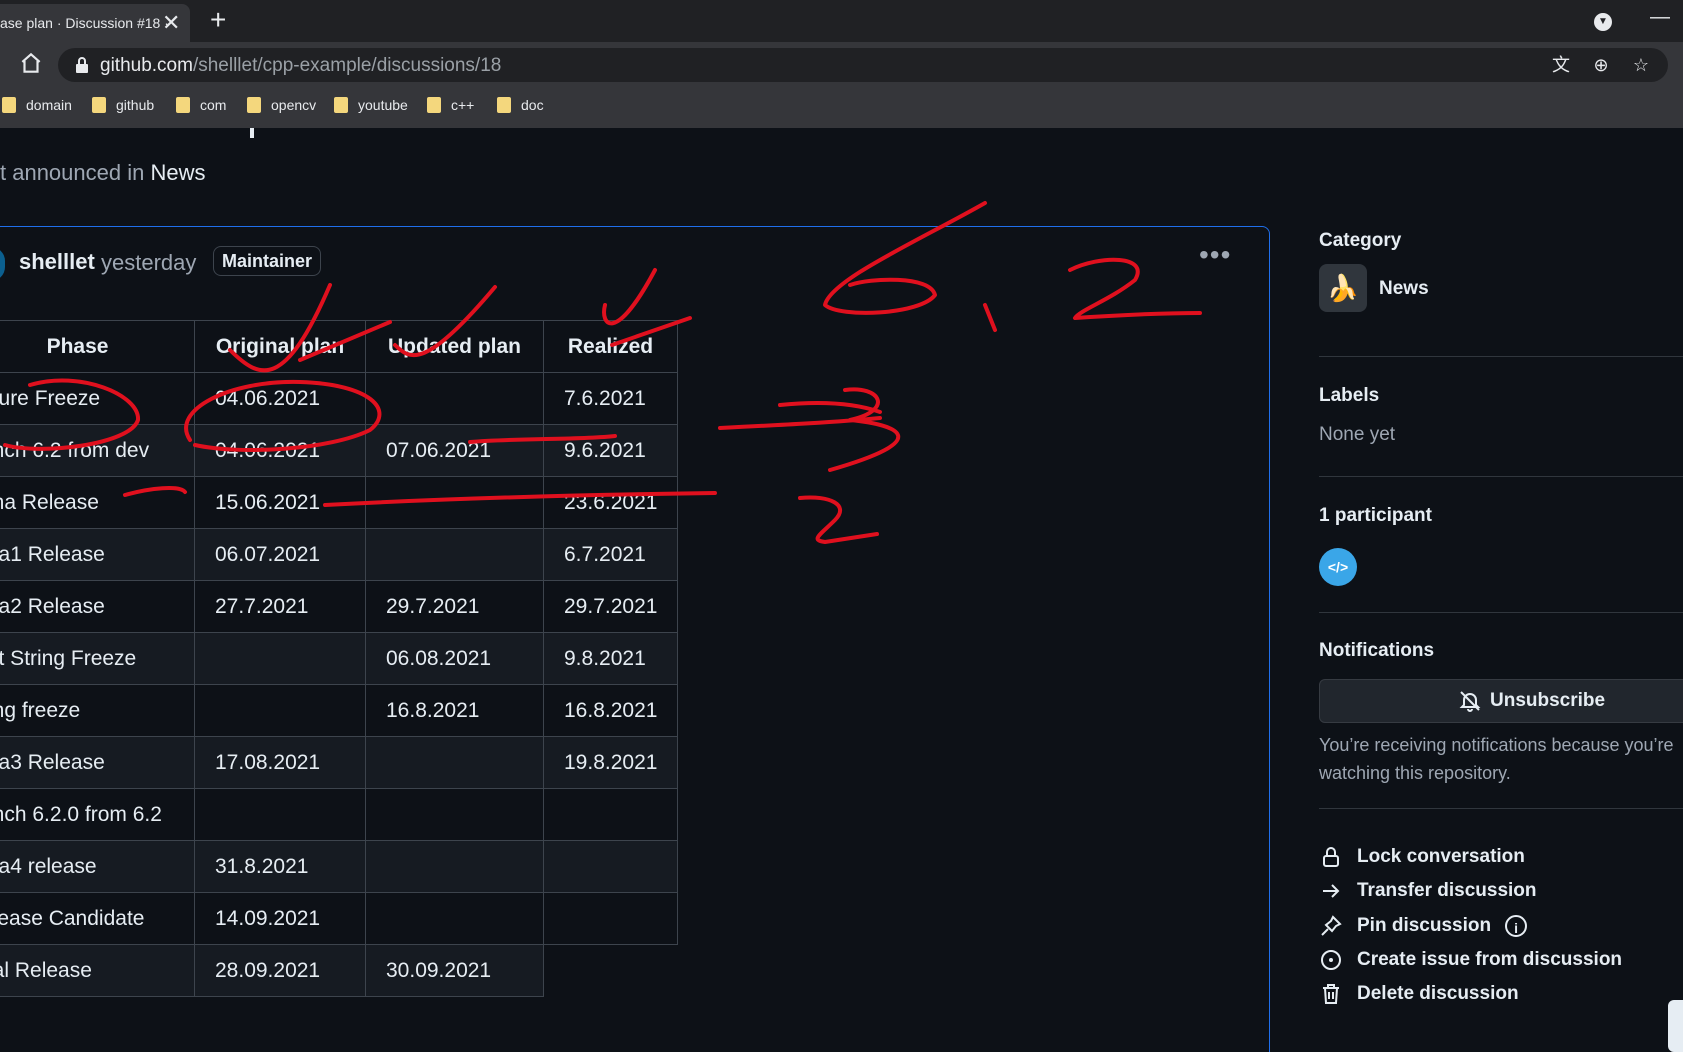  What do you see at coordinates (1561, 65) in the screenshot?
I see `translate-icon: 文` at bounding box center [1561, 65].